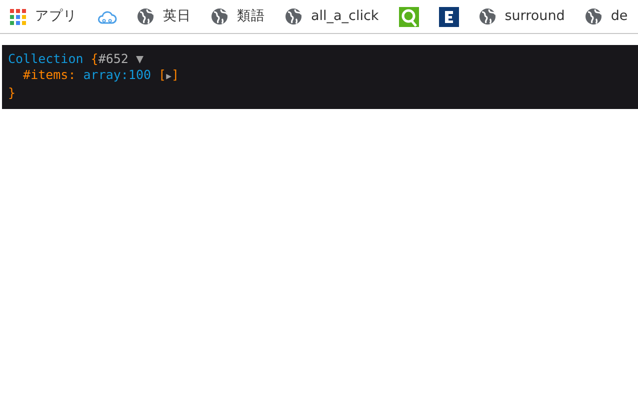  I want to click on property-value: array:100, so click(117, 74).